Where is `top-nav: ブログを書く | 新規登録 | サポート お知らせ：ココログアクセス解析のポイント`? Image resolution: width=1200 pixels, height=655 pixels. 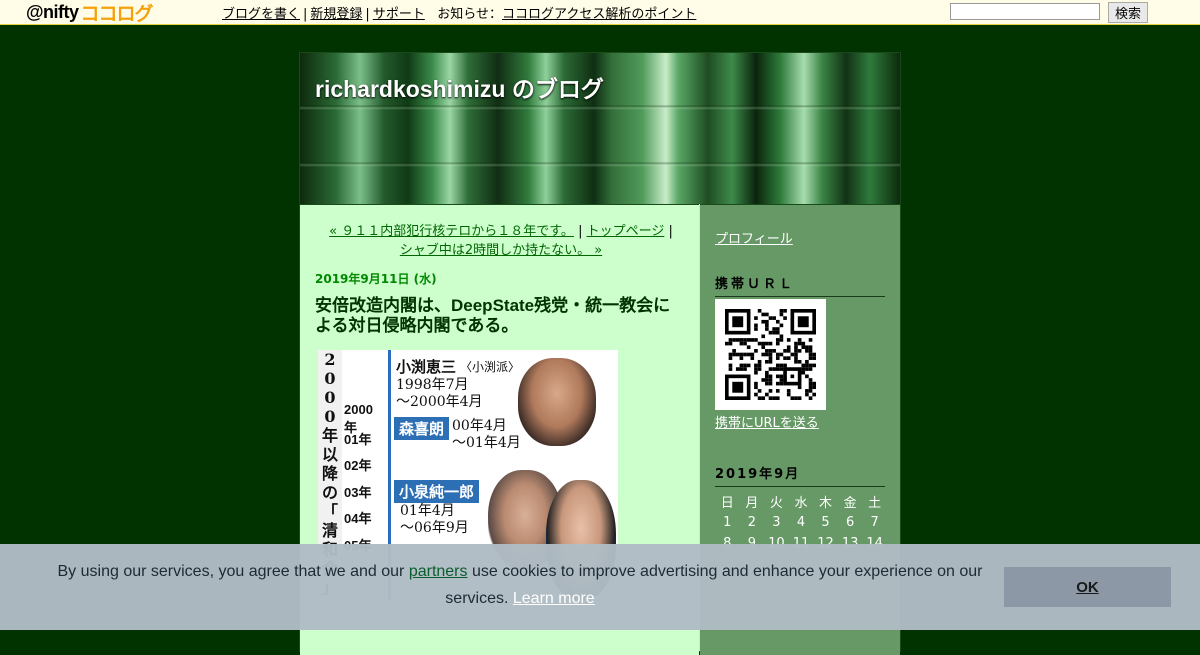
top-nav: ブログを書く | 新規登録 | サポート お知らせ：ココログアクセス解析のポイント is located at coordinates (459, 12).